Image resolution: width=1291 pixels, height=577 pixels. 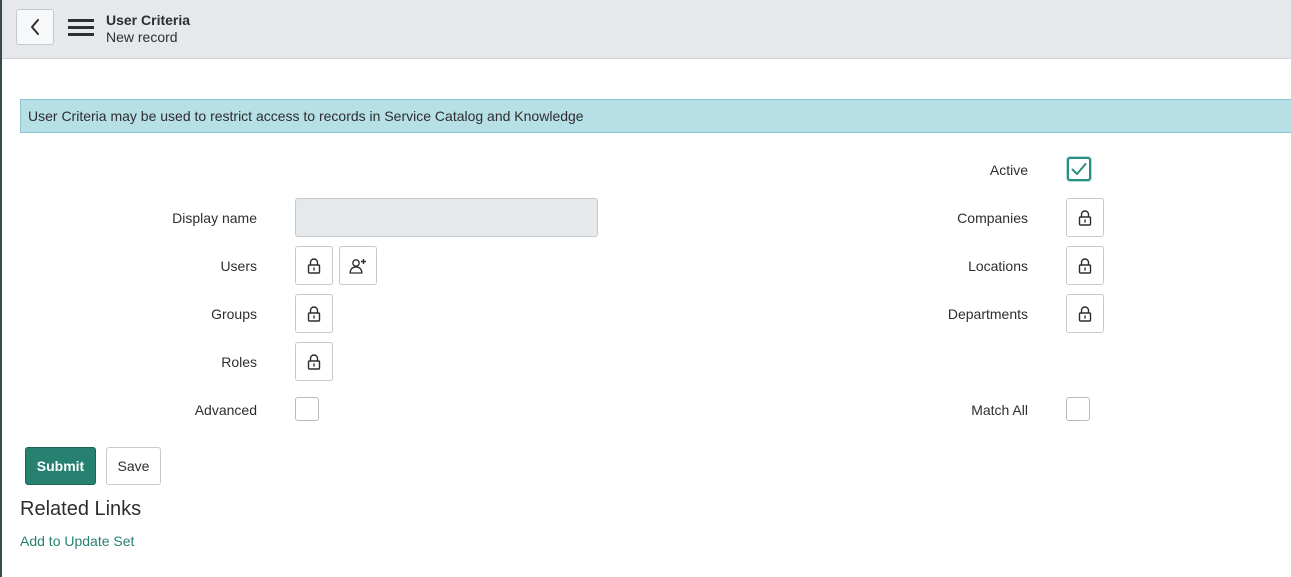 What do you see at coordinates (307, 409) in the screenshot?
I see `advanced-checkbox` at bounding box center [307, 409].